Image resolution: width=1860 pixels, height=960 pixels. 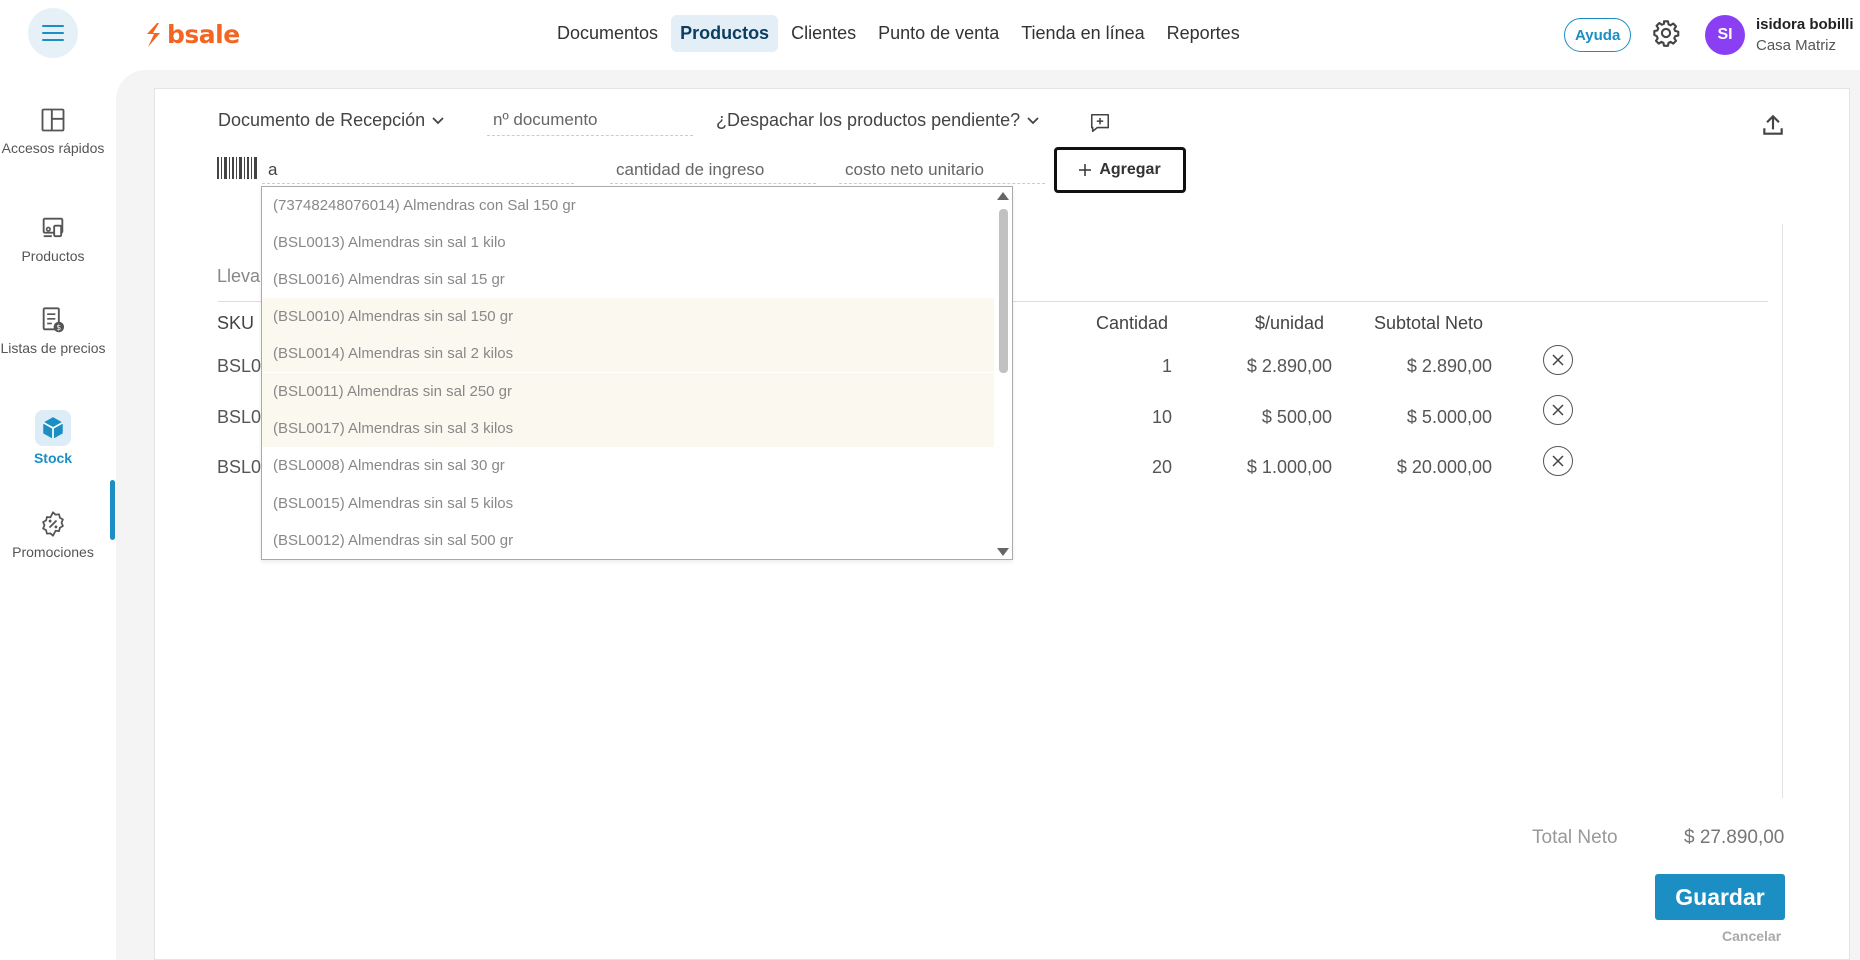 I want to click on nav-tienda-en-linea: Tienda en línea, so click(x=1082, y=33).